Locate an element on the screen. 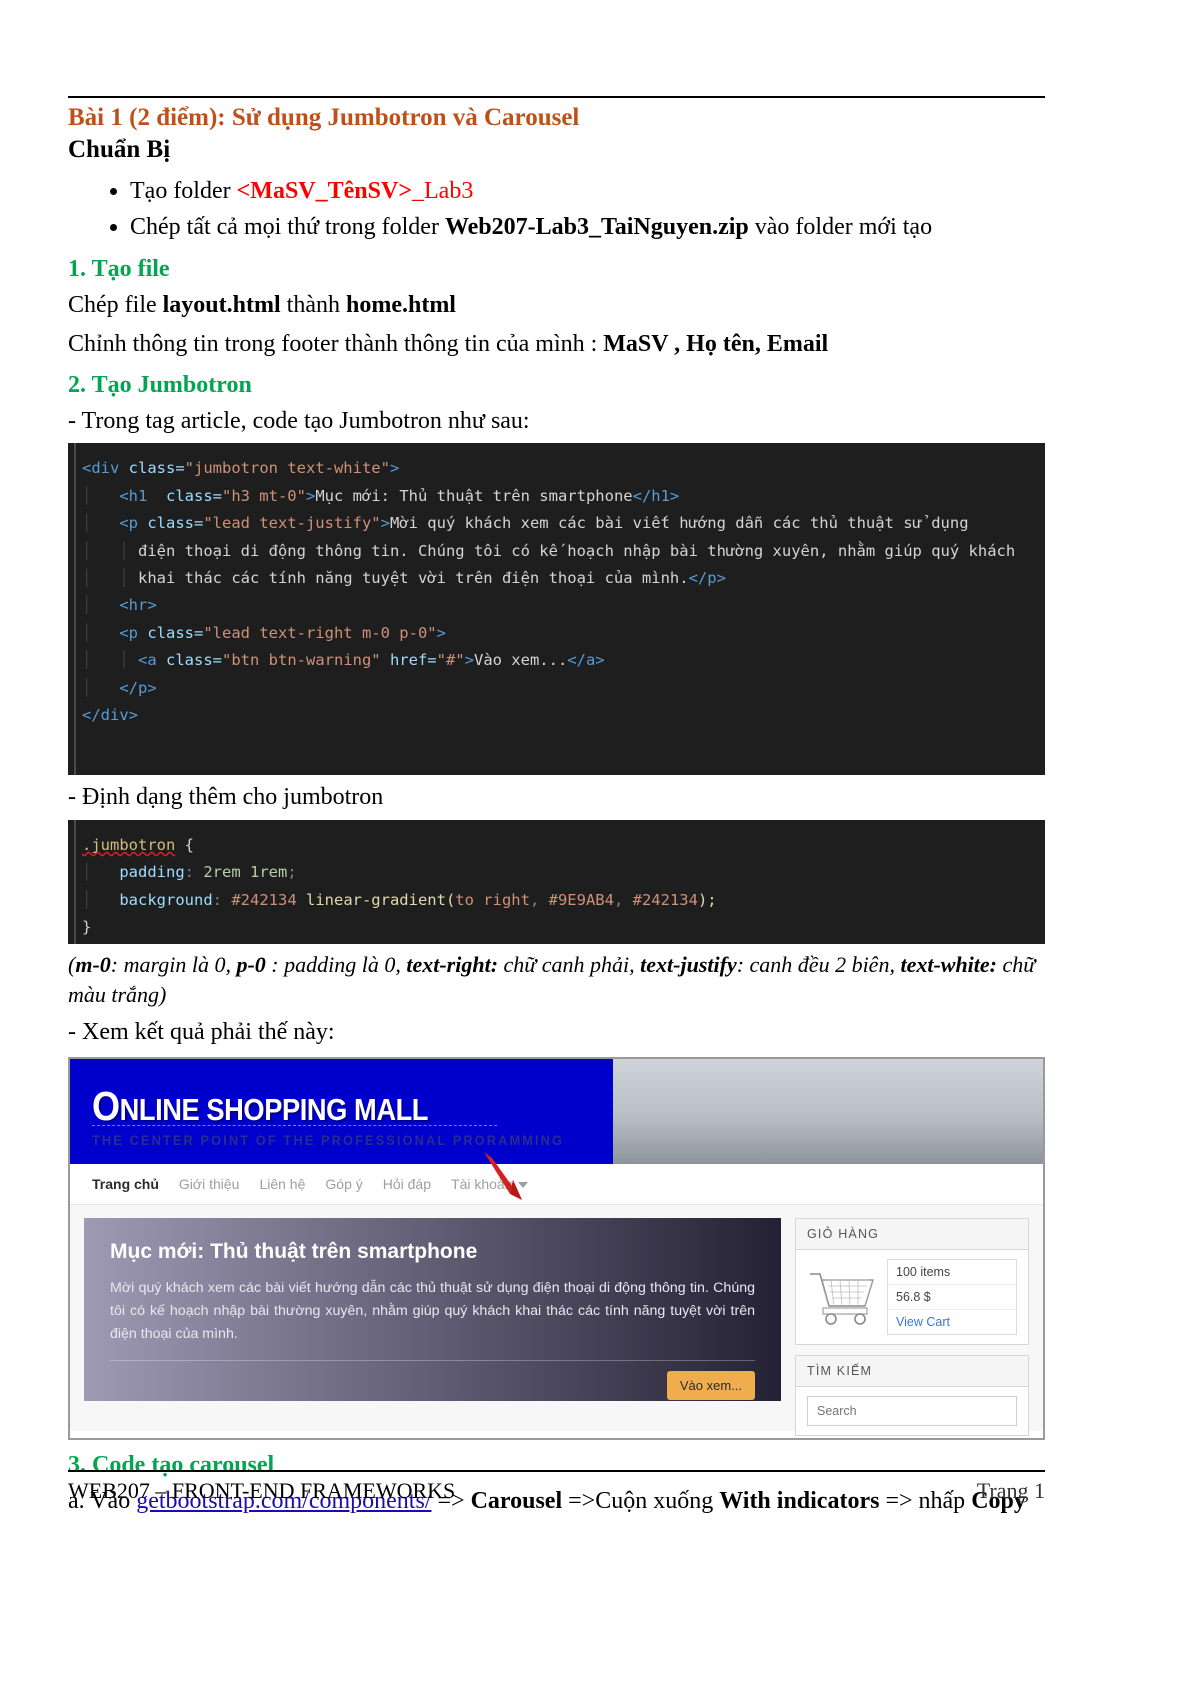 The width and height of the screenshot is (1200, 1698). tok: href= is located at coordinates (408, 660).